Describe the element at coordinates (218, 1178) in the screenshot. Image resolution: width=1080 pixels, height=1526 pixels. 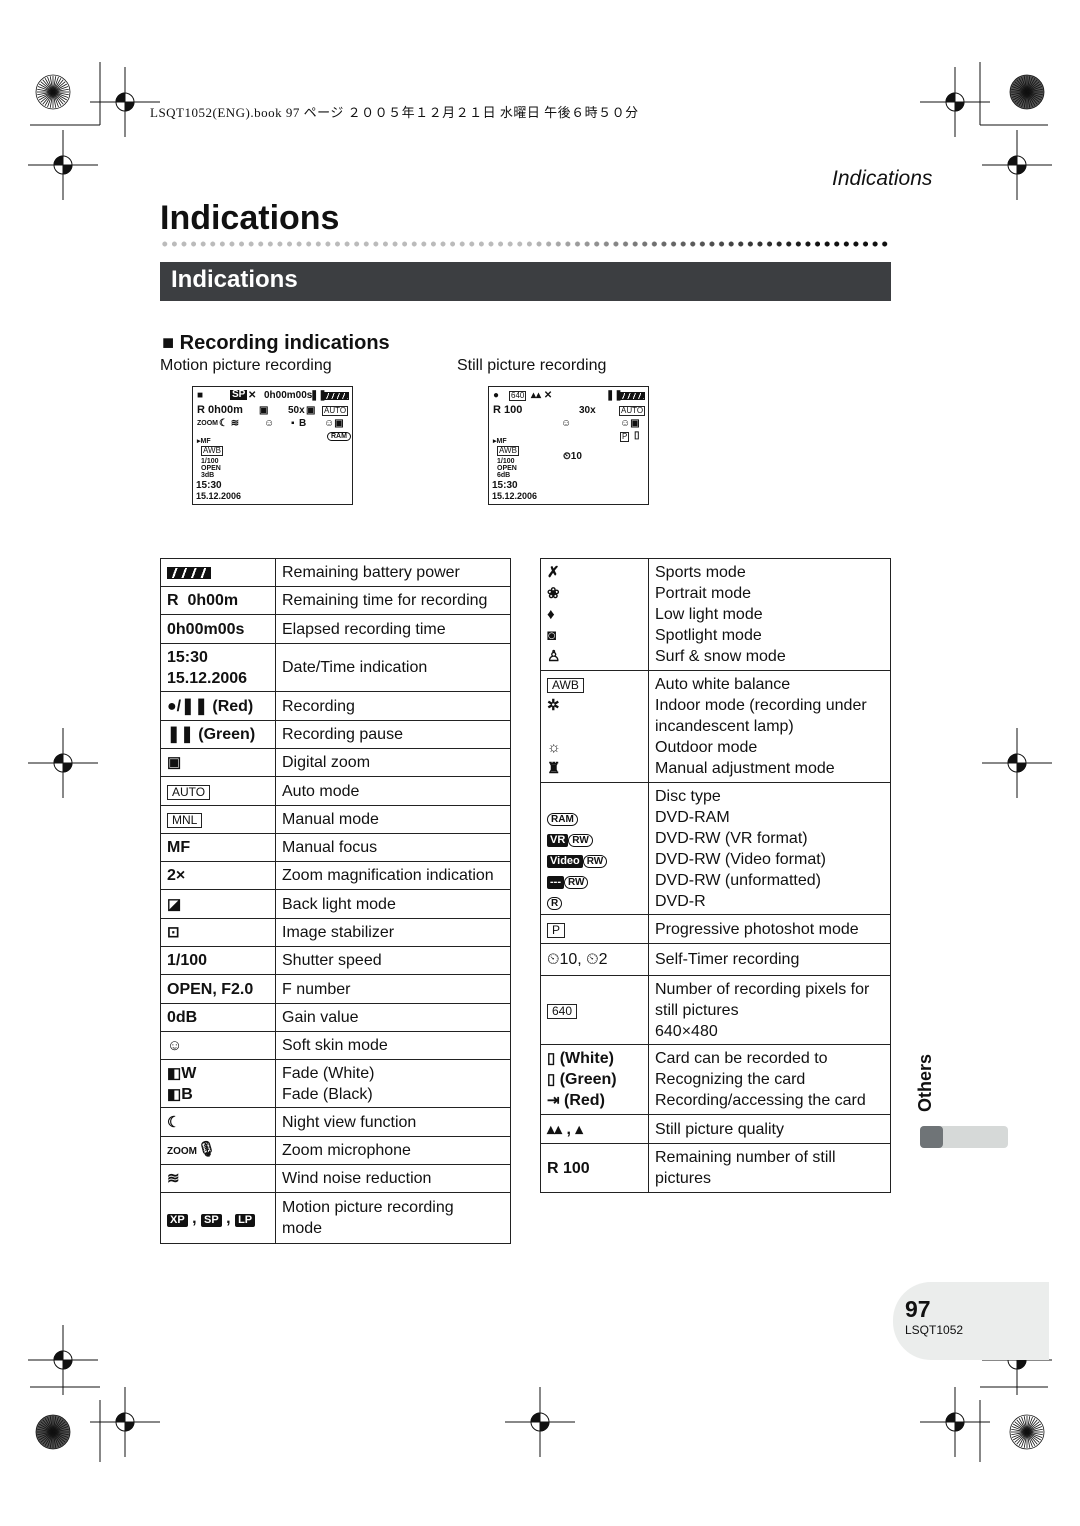
I see `indicator-cell: ≋` at that location.